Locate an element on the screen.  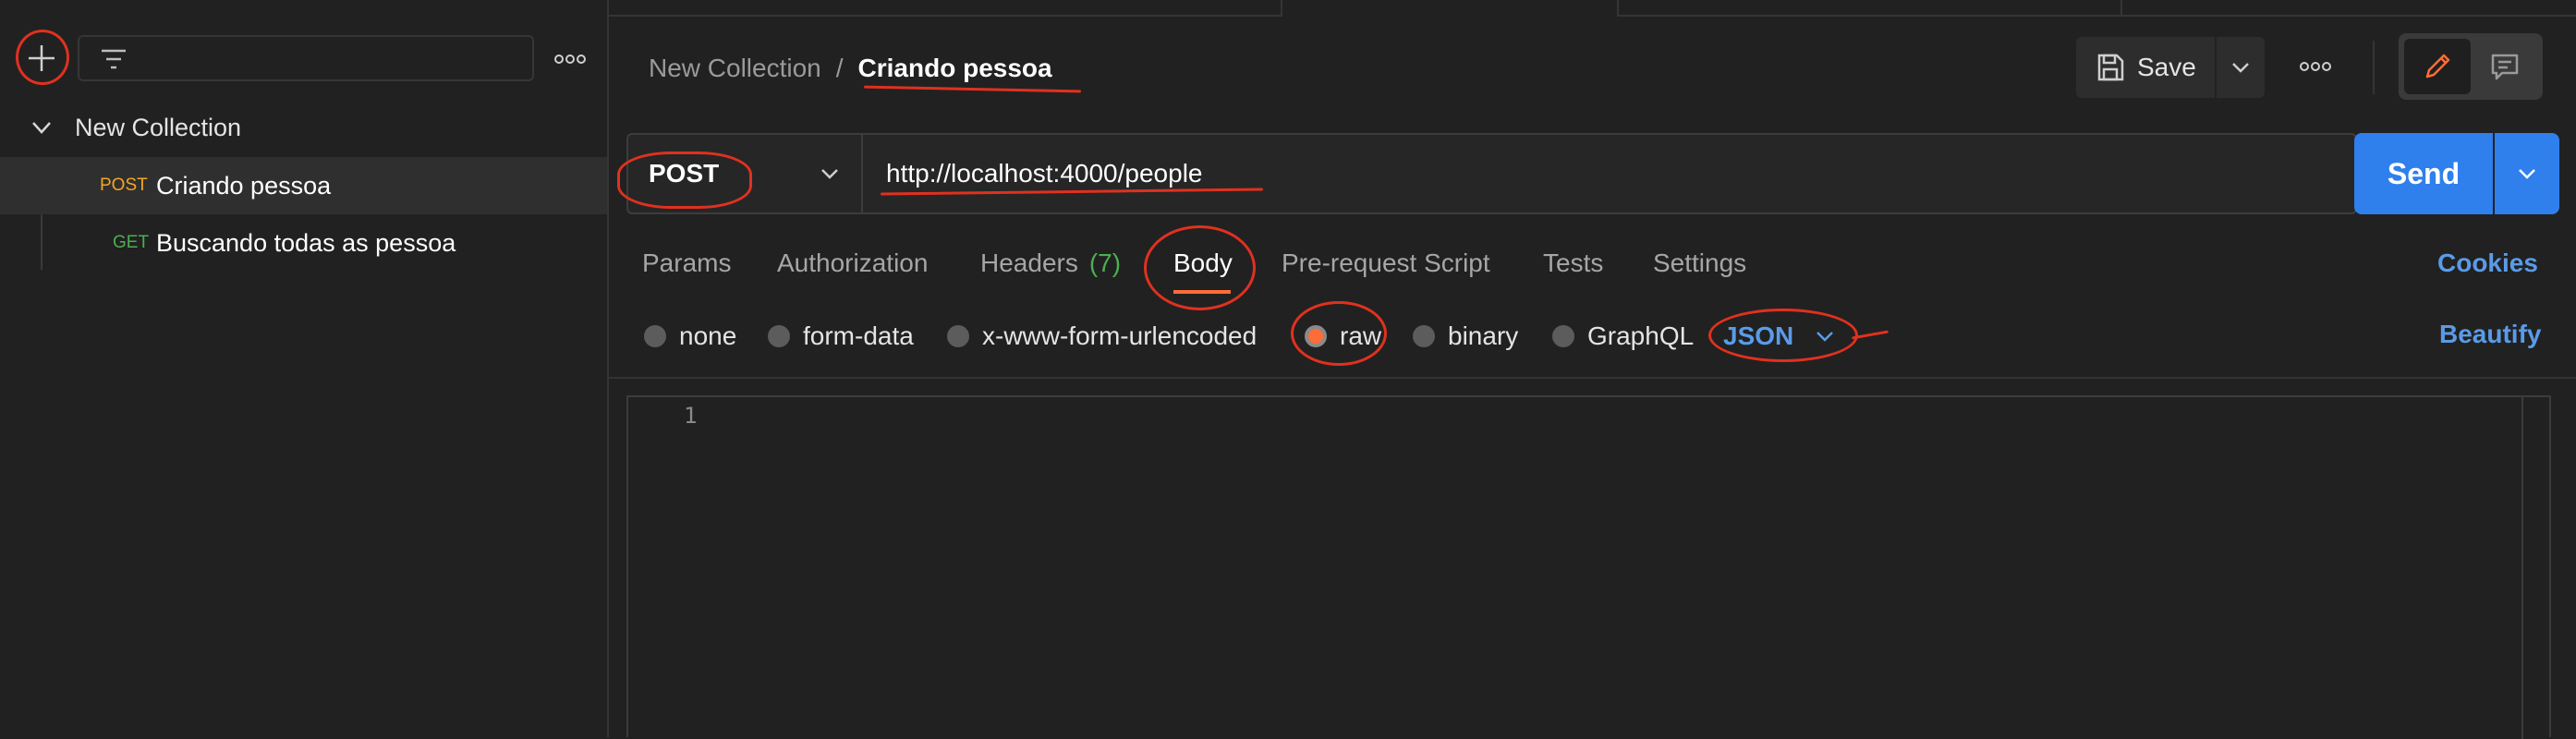
save-dropdown-button is located at coordinates (2241, 67).